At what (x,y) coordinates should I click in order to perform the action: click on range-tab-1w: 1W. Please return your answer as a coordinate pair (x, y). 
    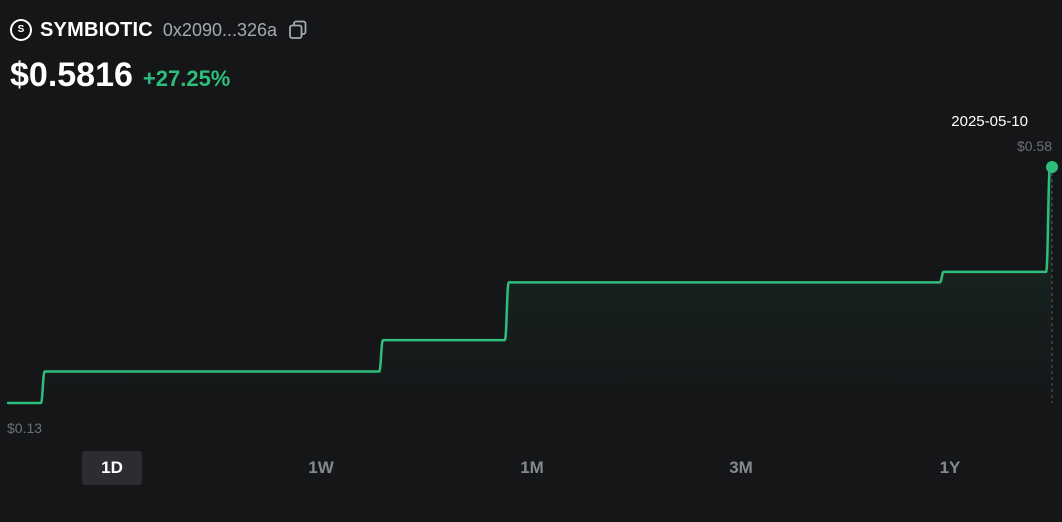
    Looking at the image, I should click on (321, 468).